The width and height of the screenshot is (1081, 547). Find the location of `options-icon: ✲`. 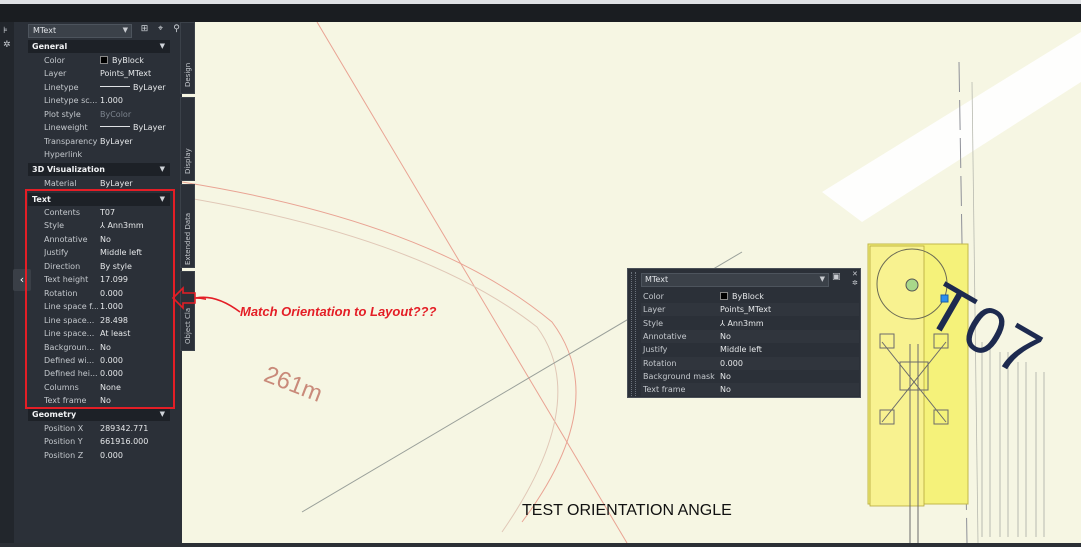

options-icon: ✲ is located at coordinates (855, 283).